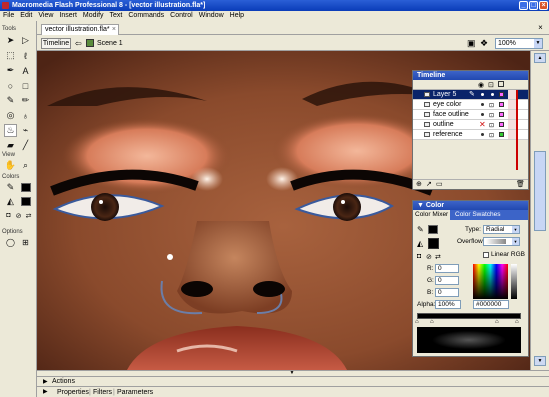  What do you see at coordinates (501, 241) in the screenshot?
I see `overflow-select: ▼` at bounding box center [501, 241].